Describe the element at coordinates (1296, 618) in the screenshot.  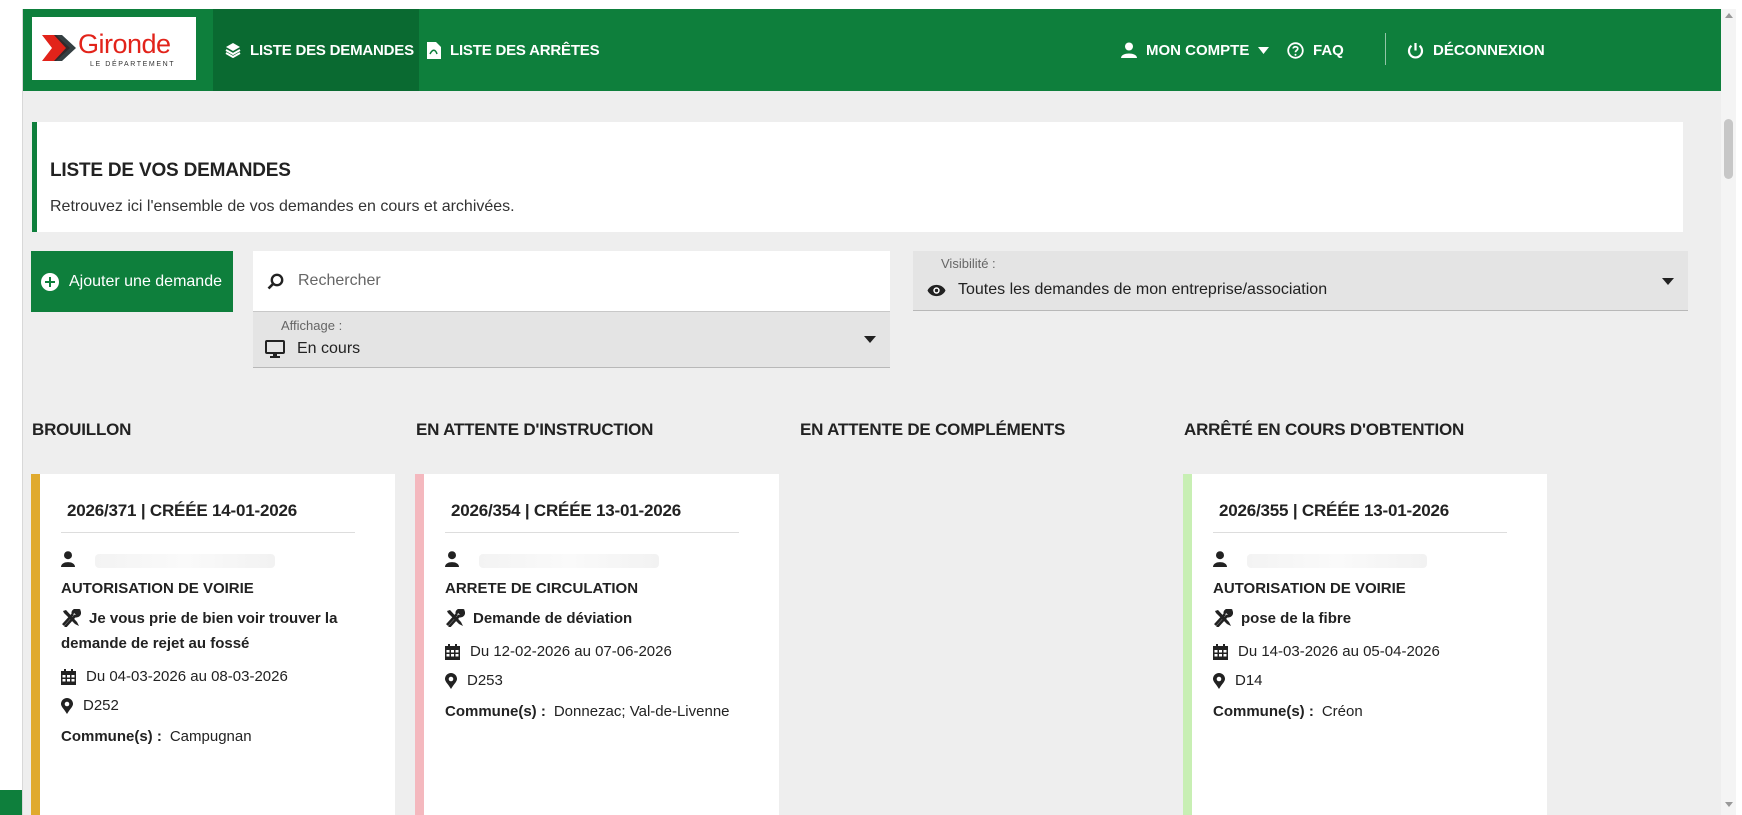
I see `request-object-text: pose de la fibre` at that location.